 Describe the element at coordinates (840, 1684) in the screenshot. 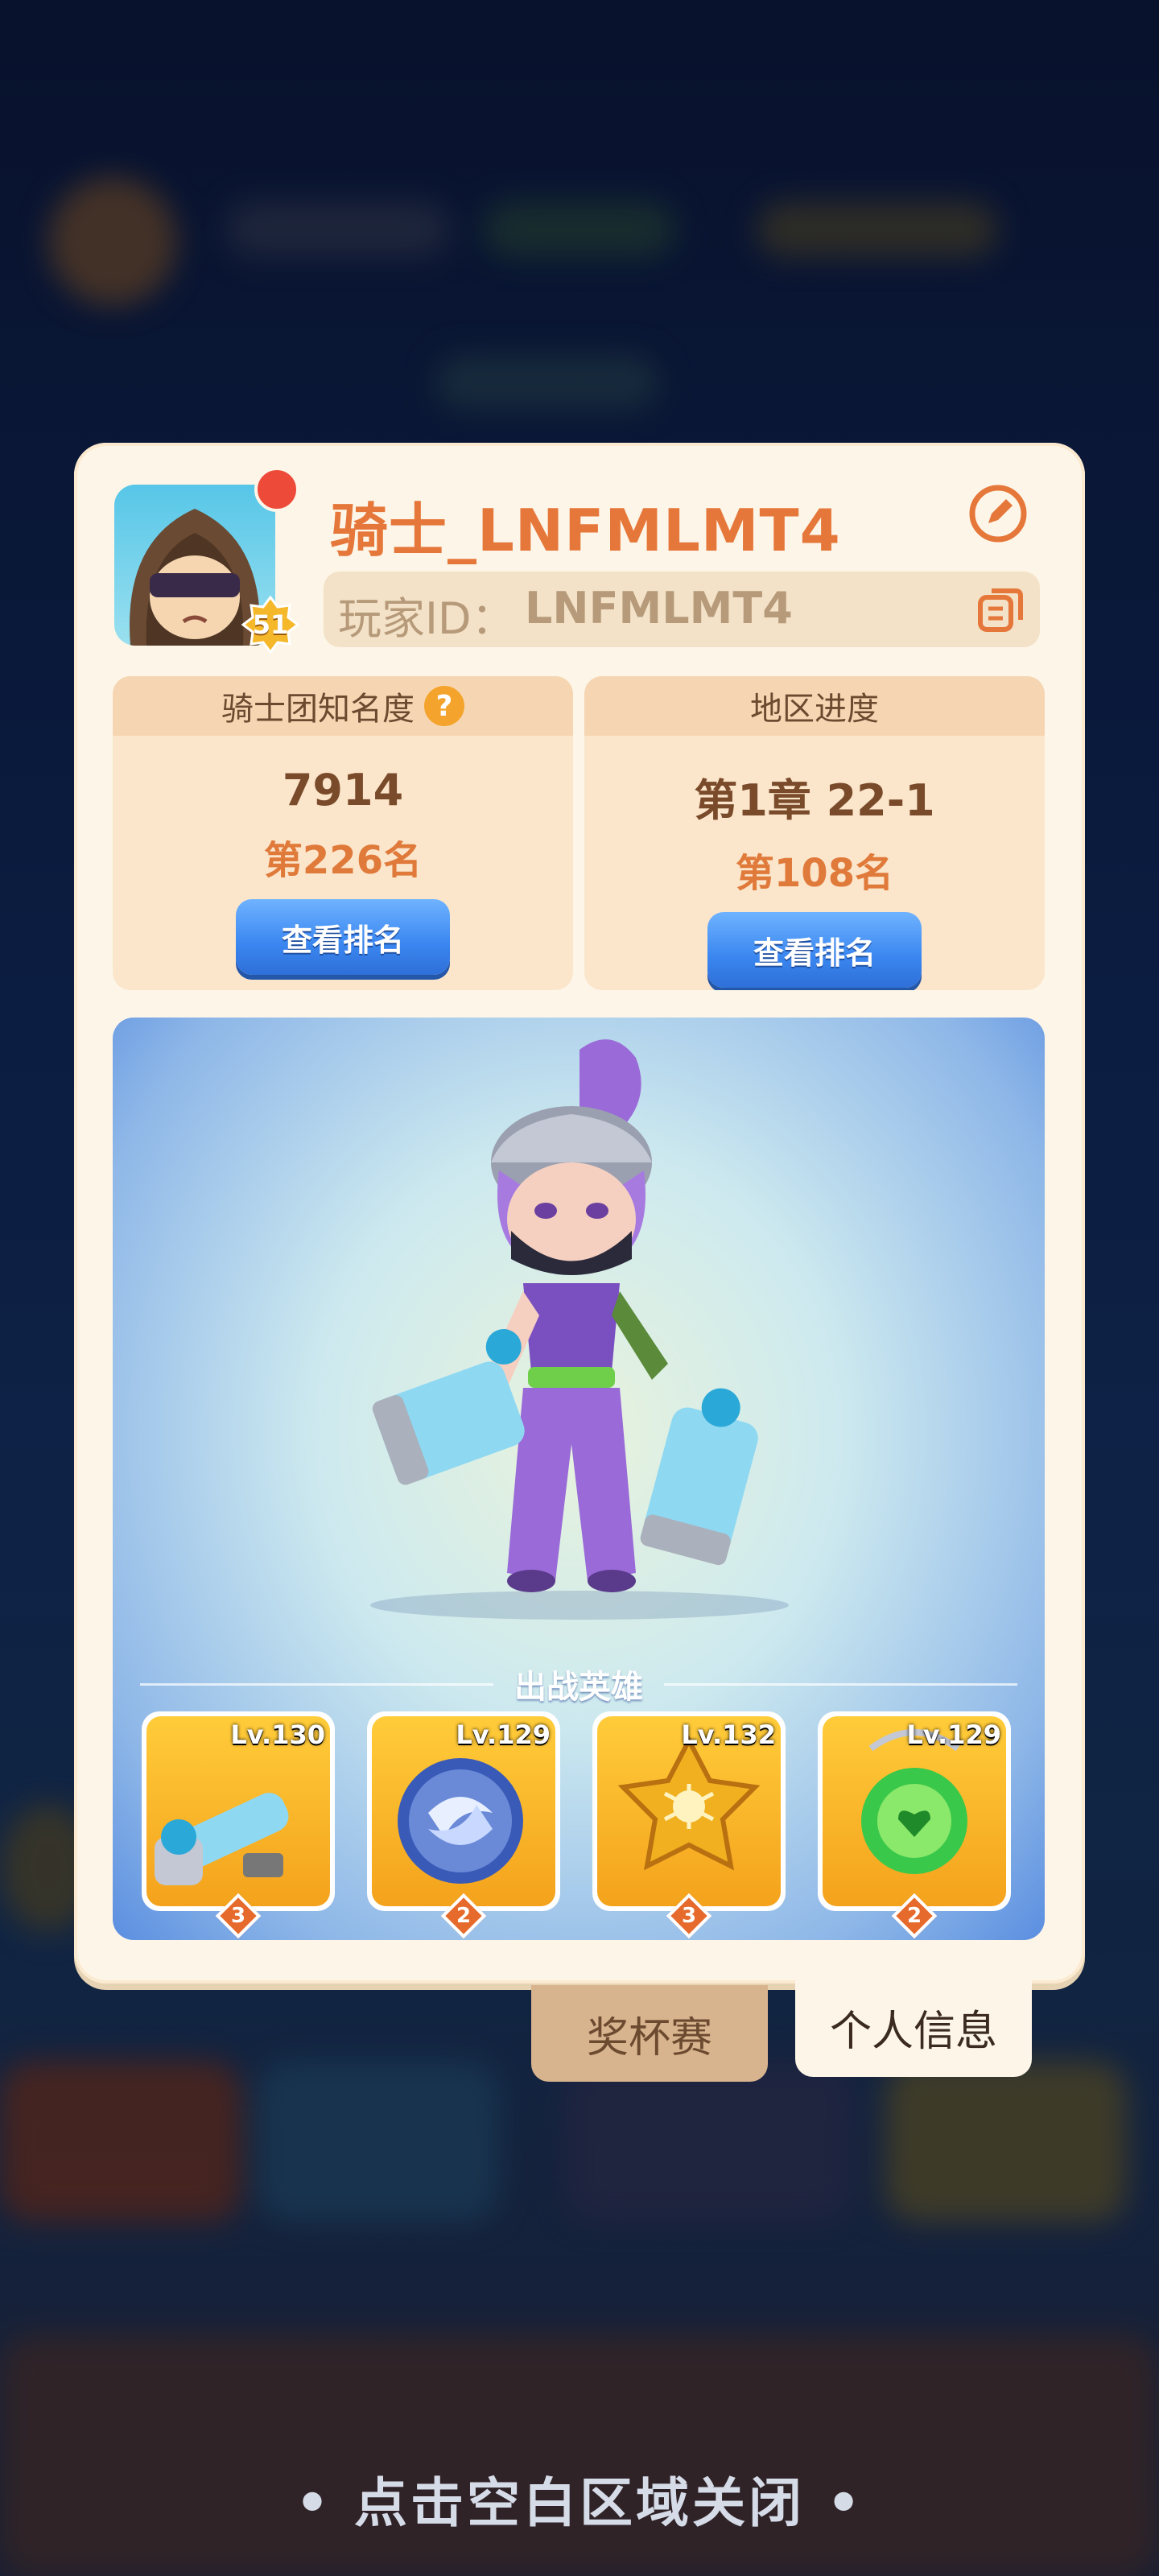

I see `divider-line-right` at that location.